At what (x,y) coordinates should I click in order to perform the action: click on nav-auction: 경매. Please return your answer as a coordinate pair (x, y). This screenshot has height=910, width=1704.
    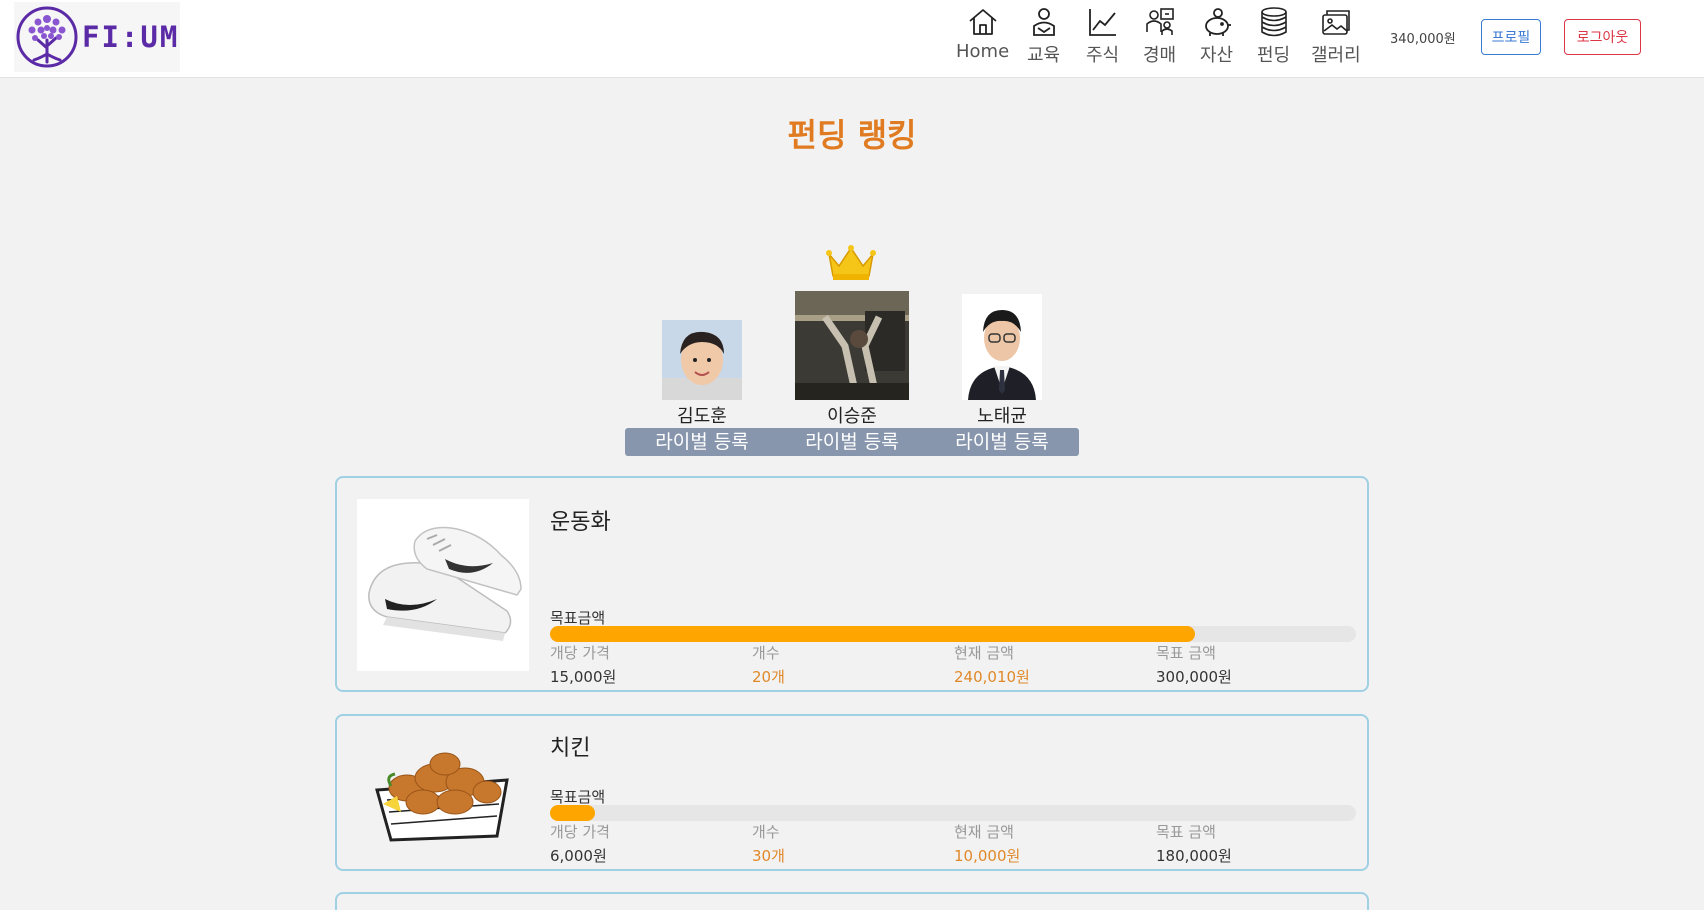
    Looking at the image, I should click on (1159, 38).